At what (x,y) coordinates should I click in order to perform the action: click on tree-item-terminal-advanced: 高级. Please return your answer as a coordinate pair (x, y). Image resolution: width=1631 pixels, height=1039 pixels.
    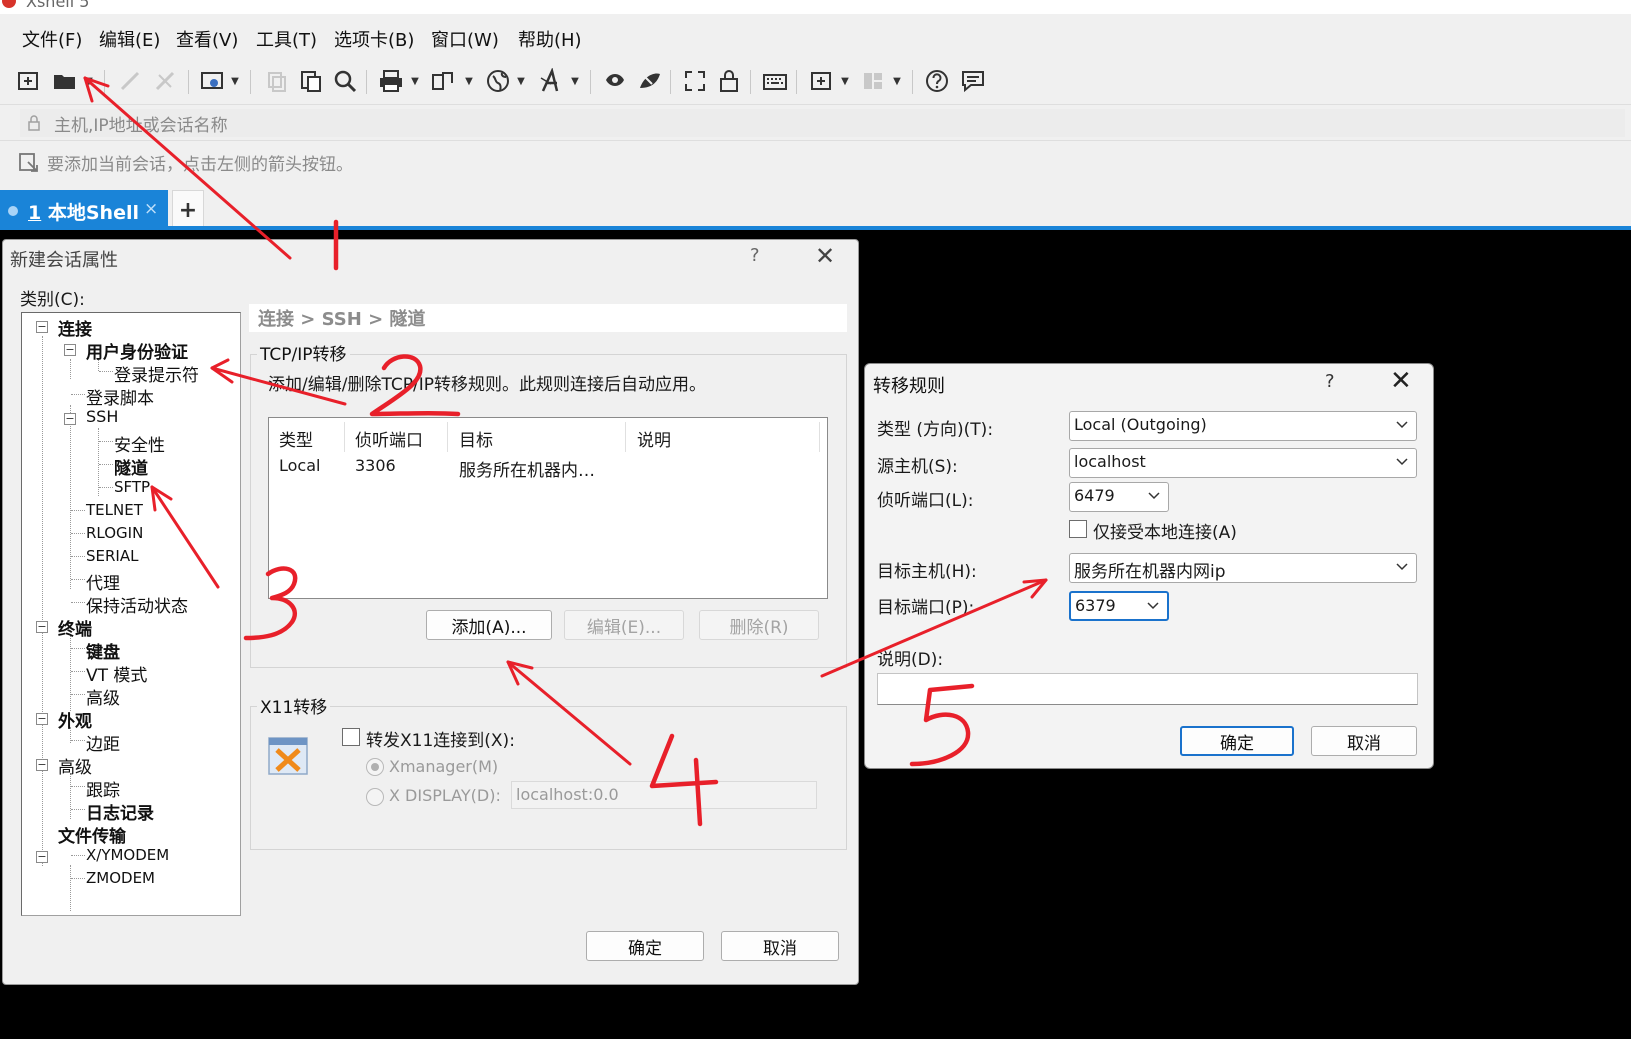
    Looking at the image, I should click on (103, 696).